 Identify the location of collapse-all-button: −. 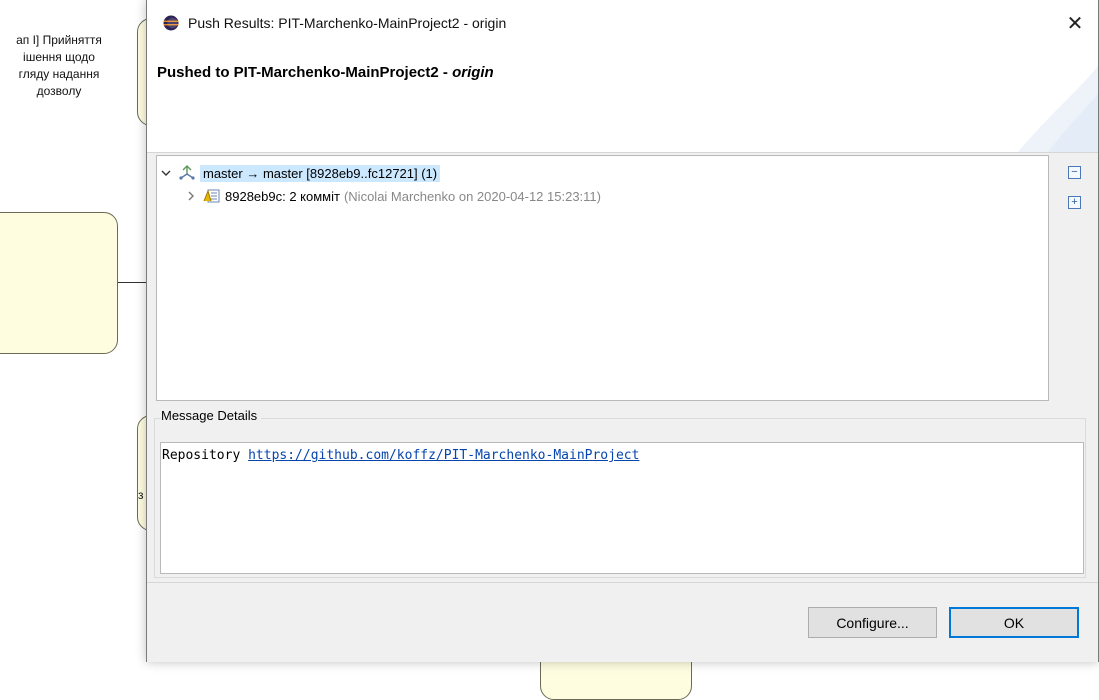
(1074, 172).